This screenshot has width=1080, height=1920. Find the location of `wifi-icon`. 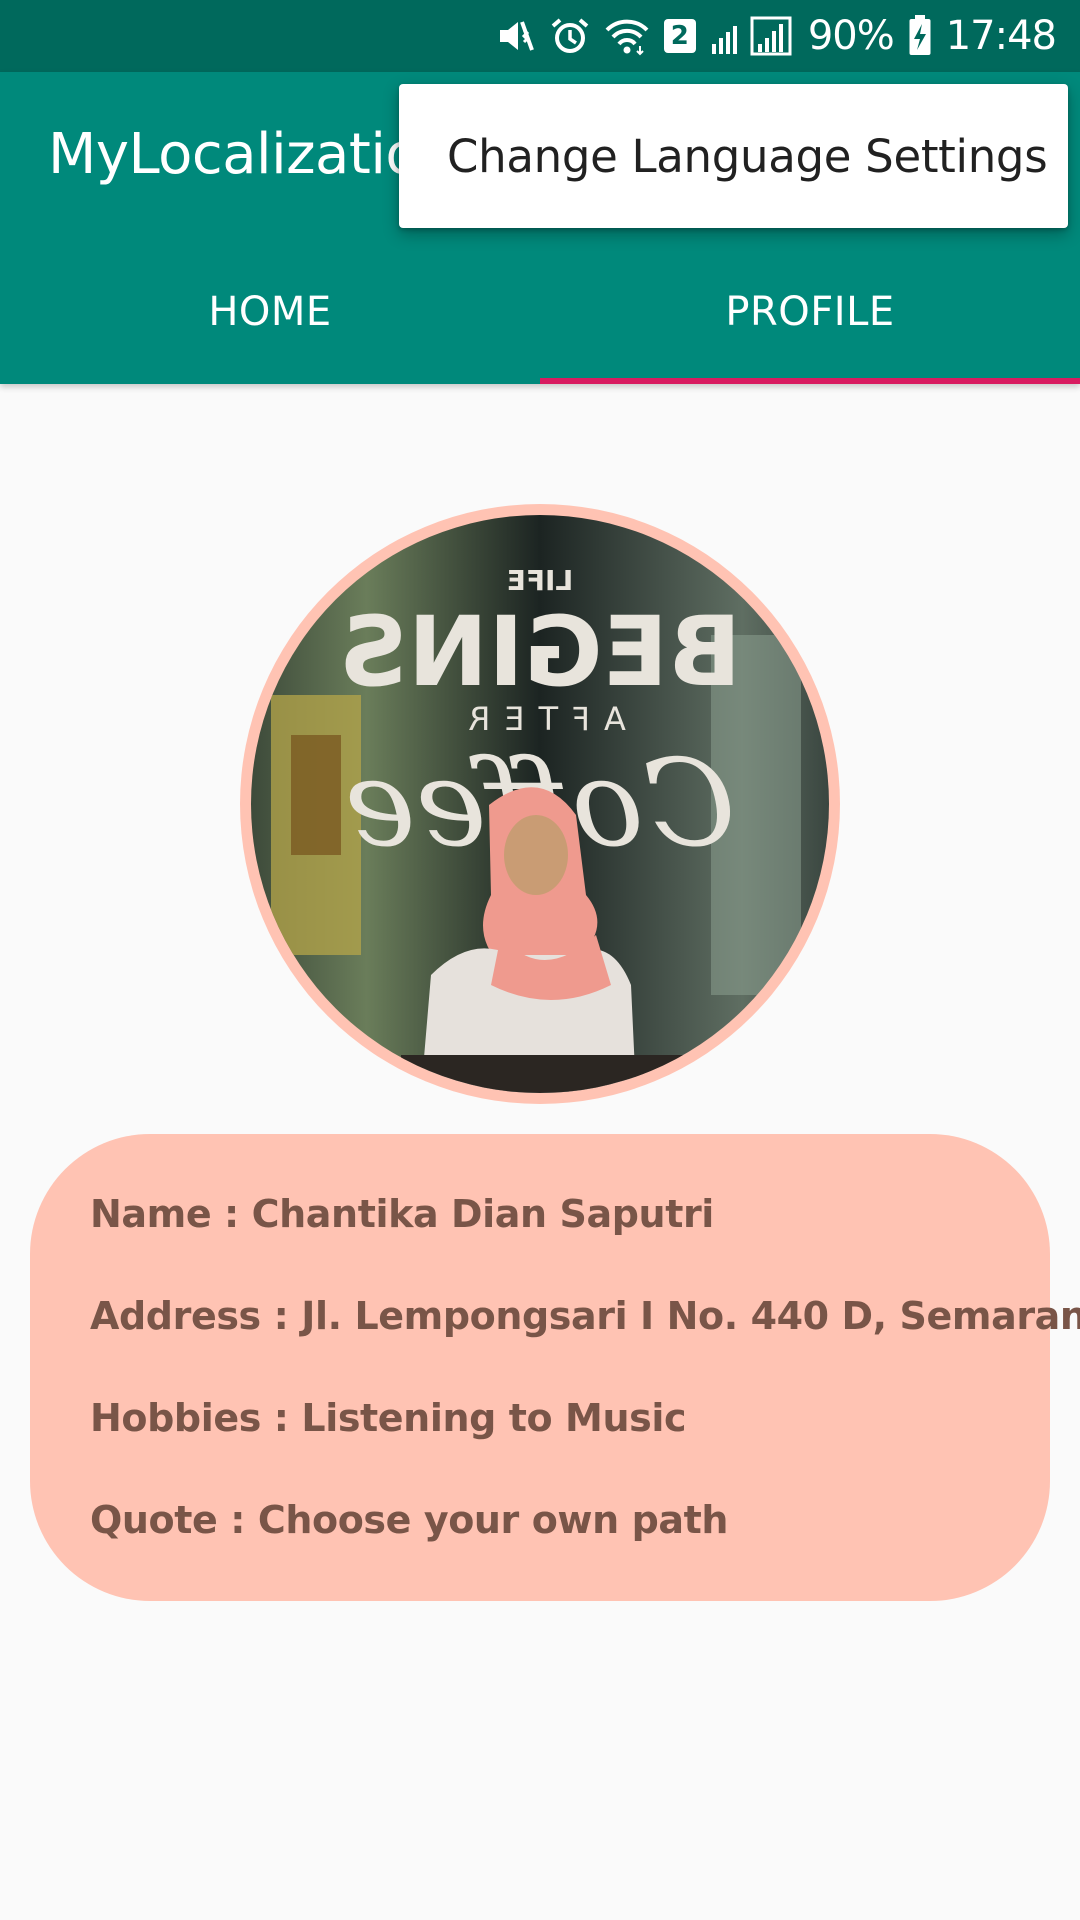

wifi-icon is located at coordinates (627, 36).